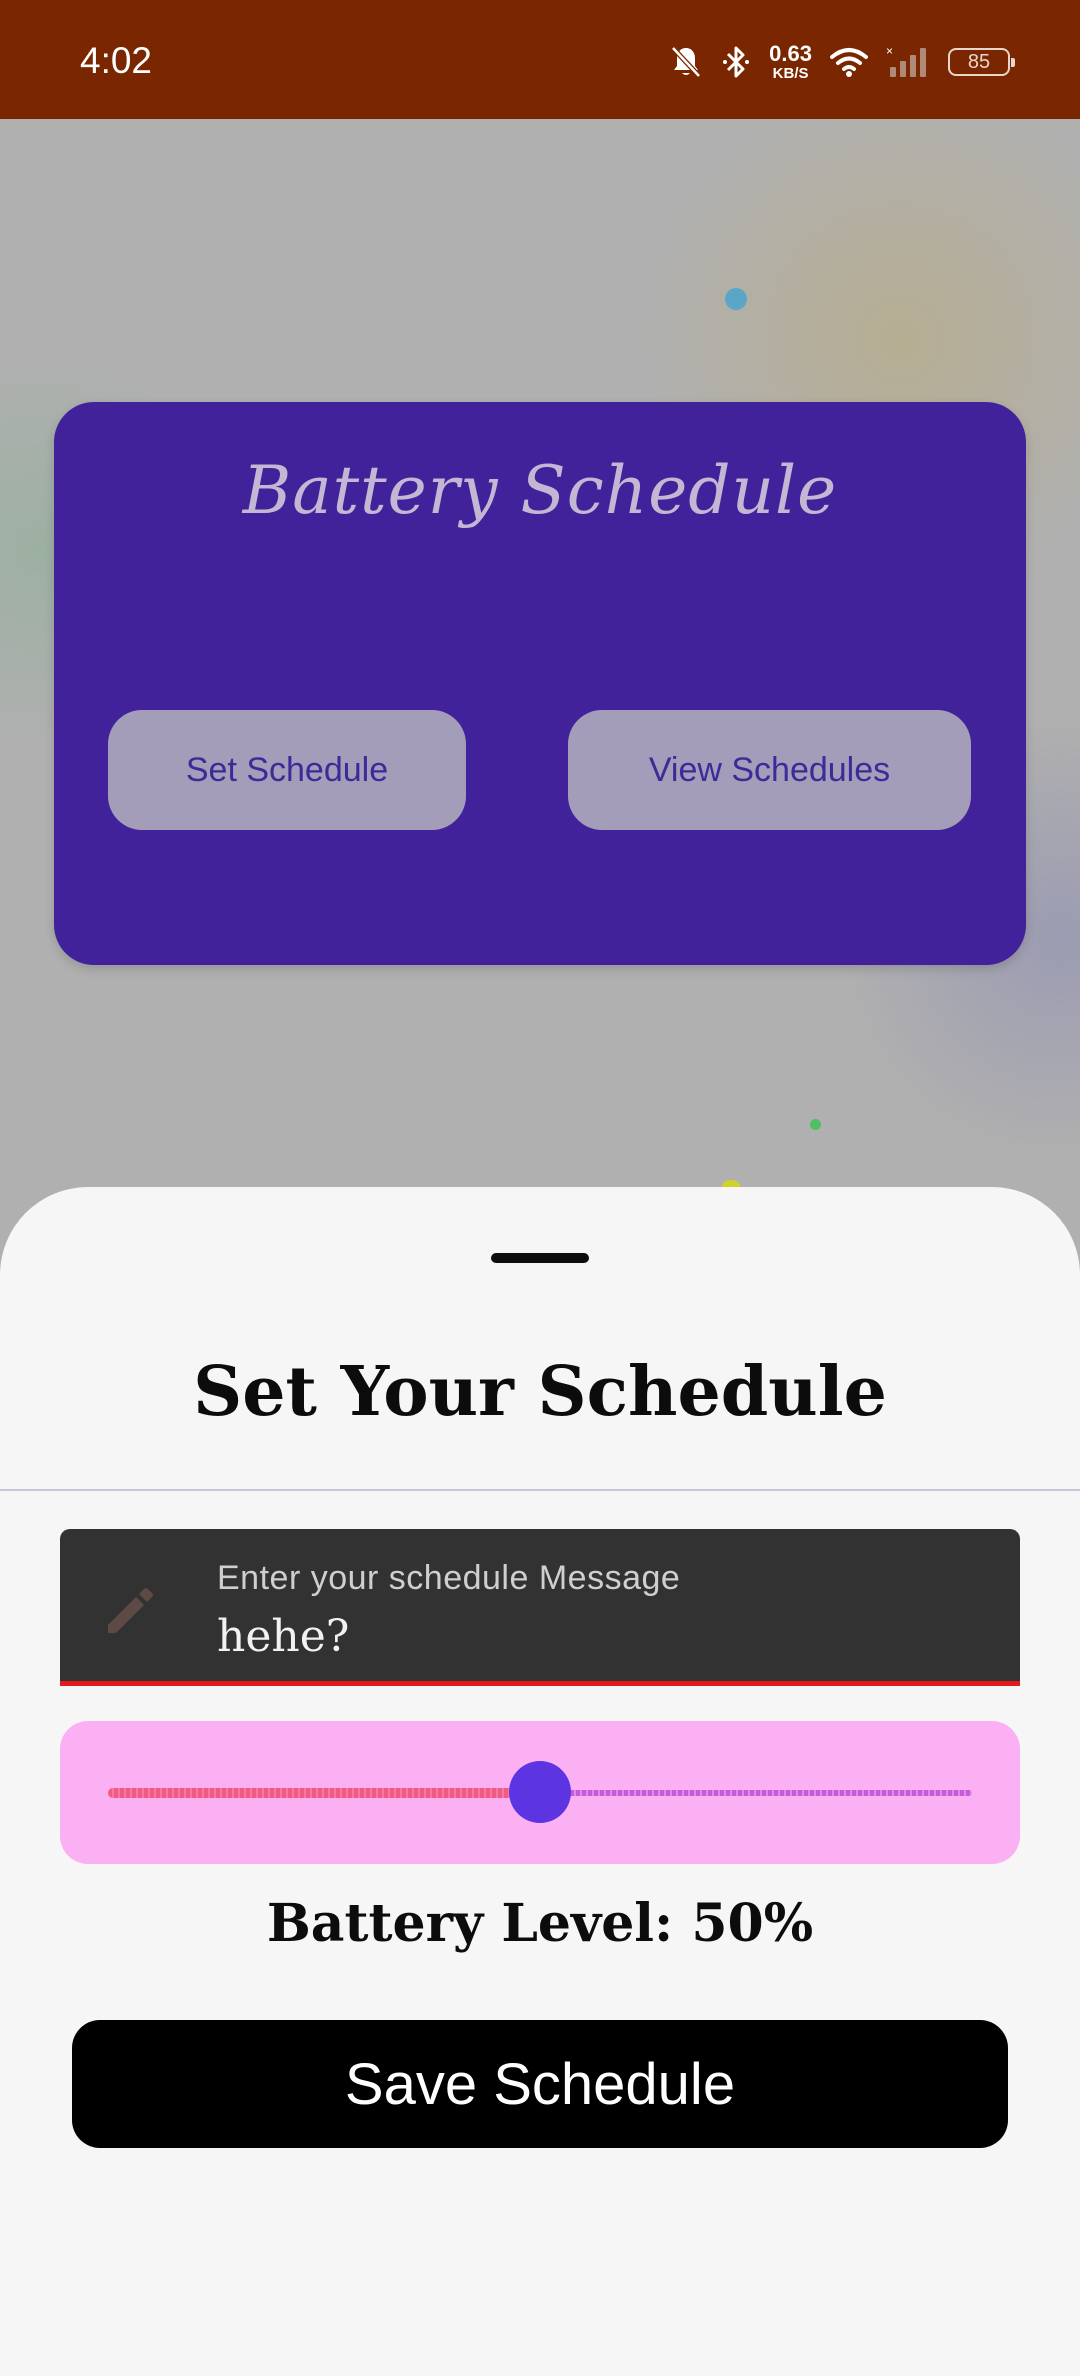 Image resolution: width=1080 pixels, height=2376 pixels. I want to click on bluetooth-icon, so click(736, 62).